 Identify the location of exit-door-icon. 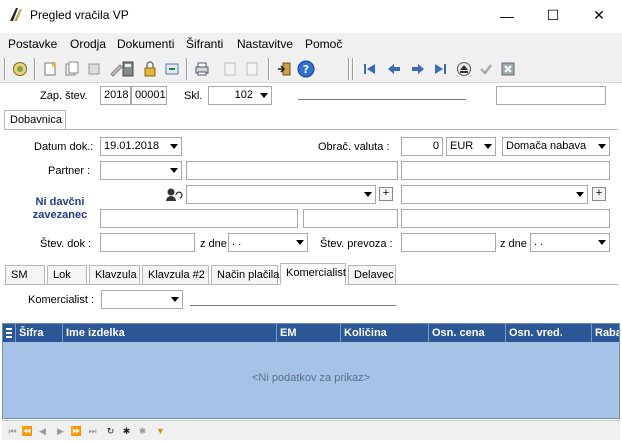
(284, 69).